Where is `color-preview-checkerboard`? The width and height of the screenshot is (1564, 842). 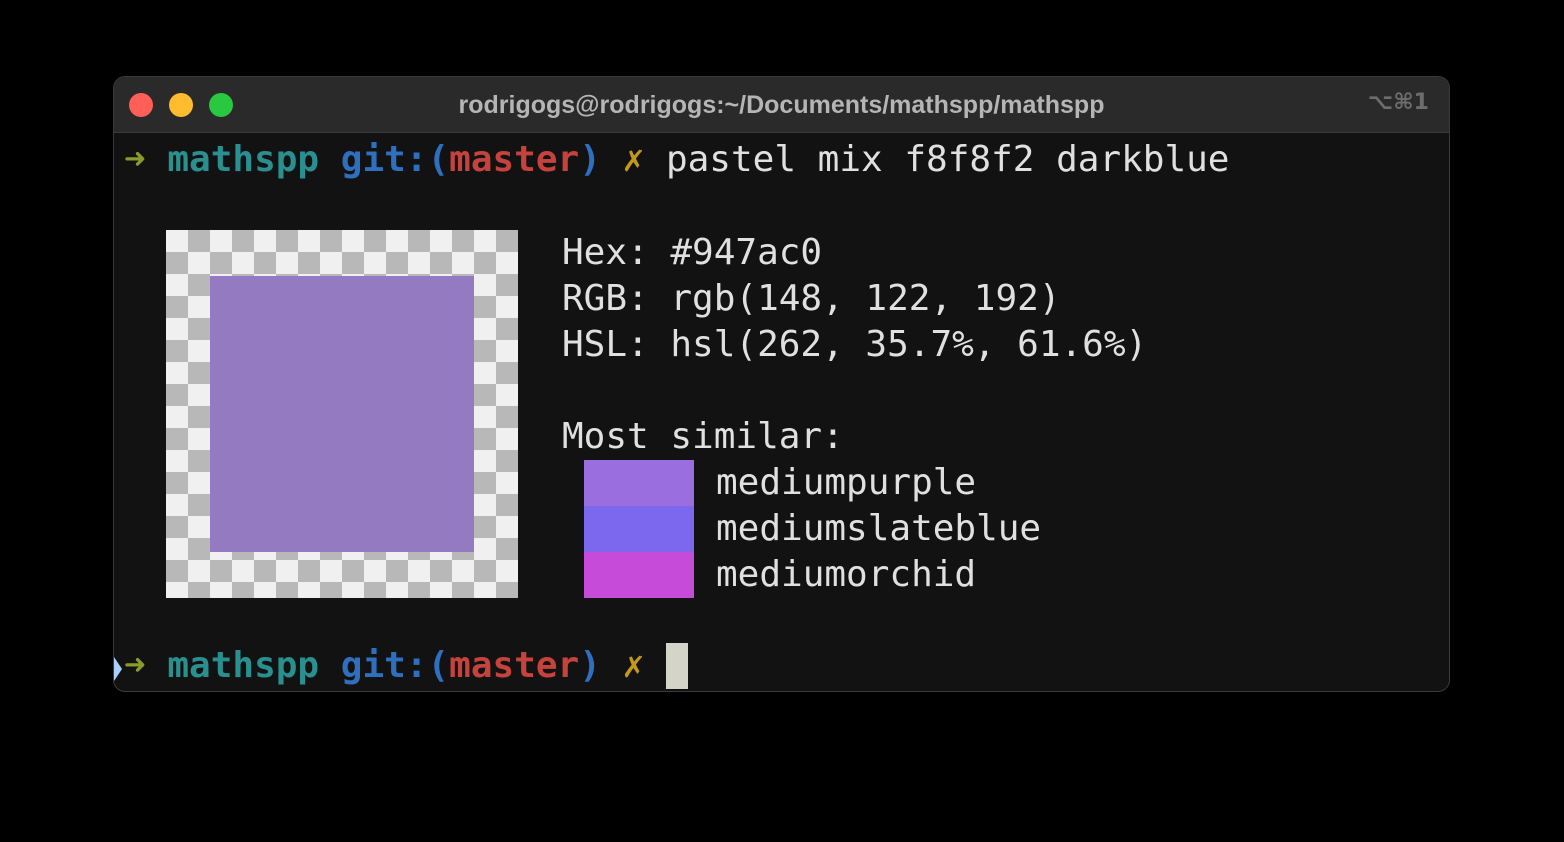 color-preview-checkerboard is located at coordinates (342, 414).